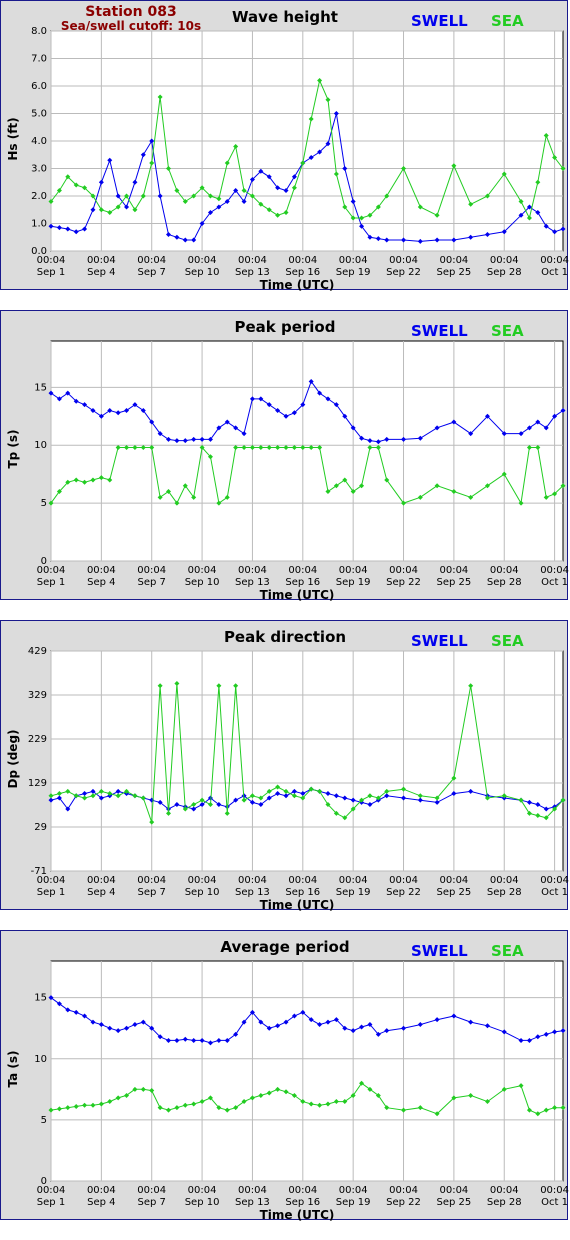 This screenshot has height=1240, width=570. I want to click on y-tick-label: 7.0, so click(39, 59).